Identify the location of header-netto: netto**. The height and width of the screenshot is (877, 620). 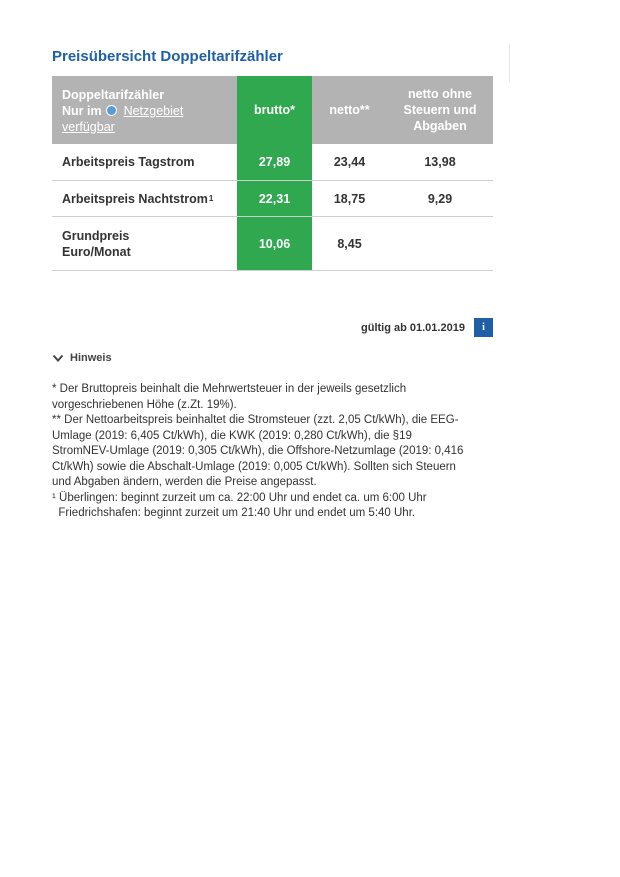
(349, 110).